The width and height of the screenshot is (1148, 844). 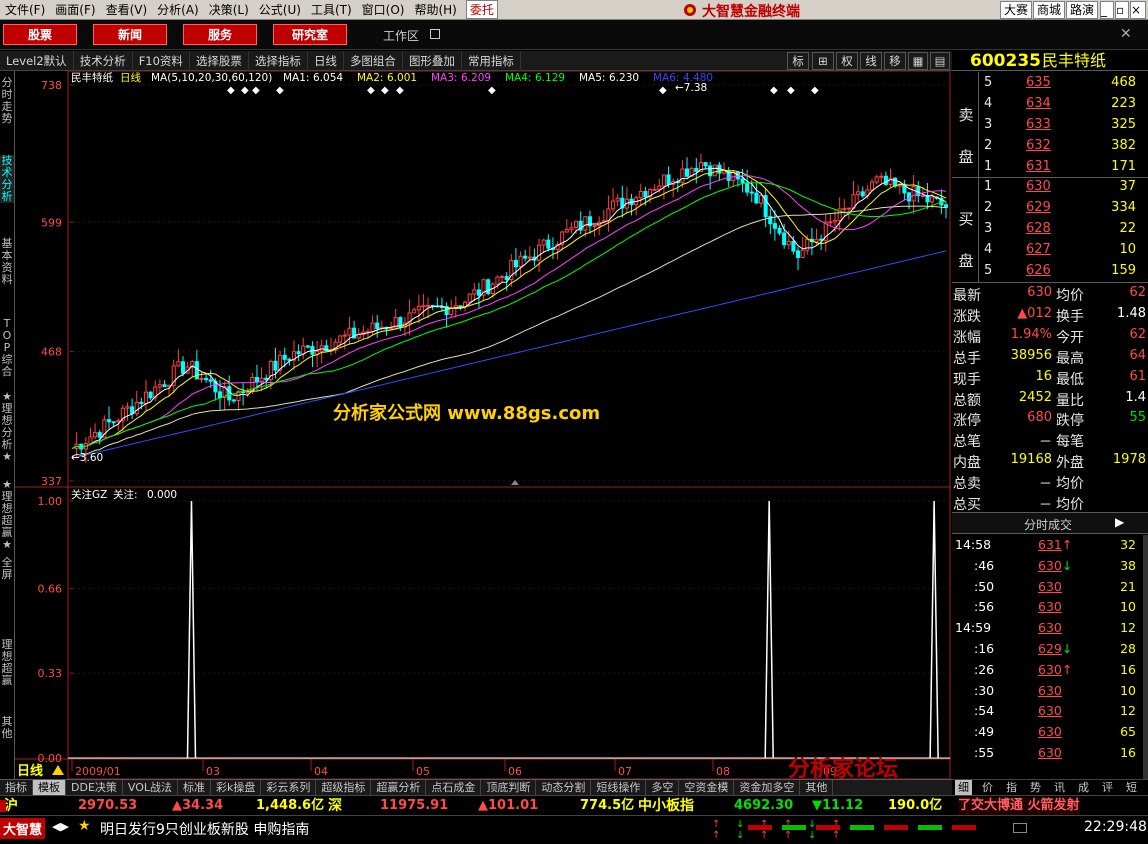 What do you see at coordinates (817, 787) in the screenshot?
I see `indicator-tab-16: 其他` at bounding box center [817, 787].